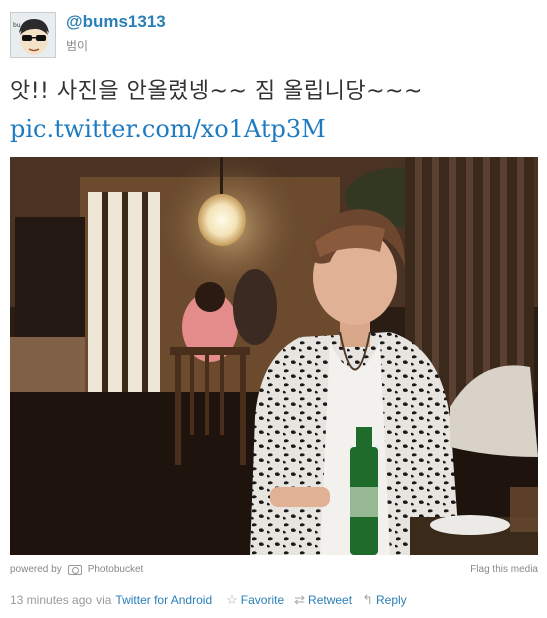 This screenshot has width=547, height=618. I want to click on user-name: 범이, so click(77, 46).